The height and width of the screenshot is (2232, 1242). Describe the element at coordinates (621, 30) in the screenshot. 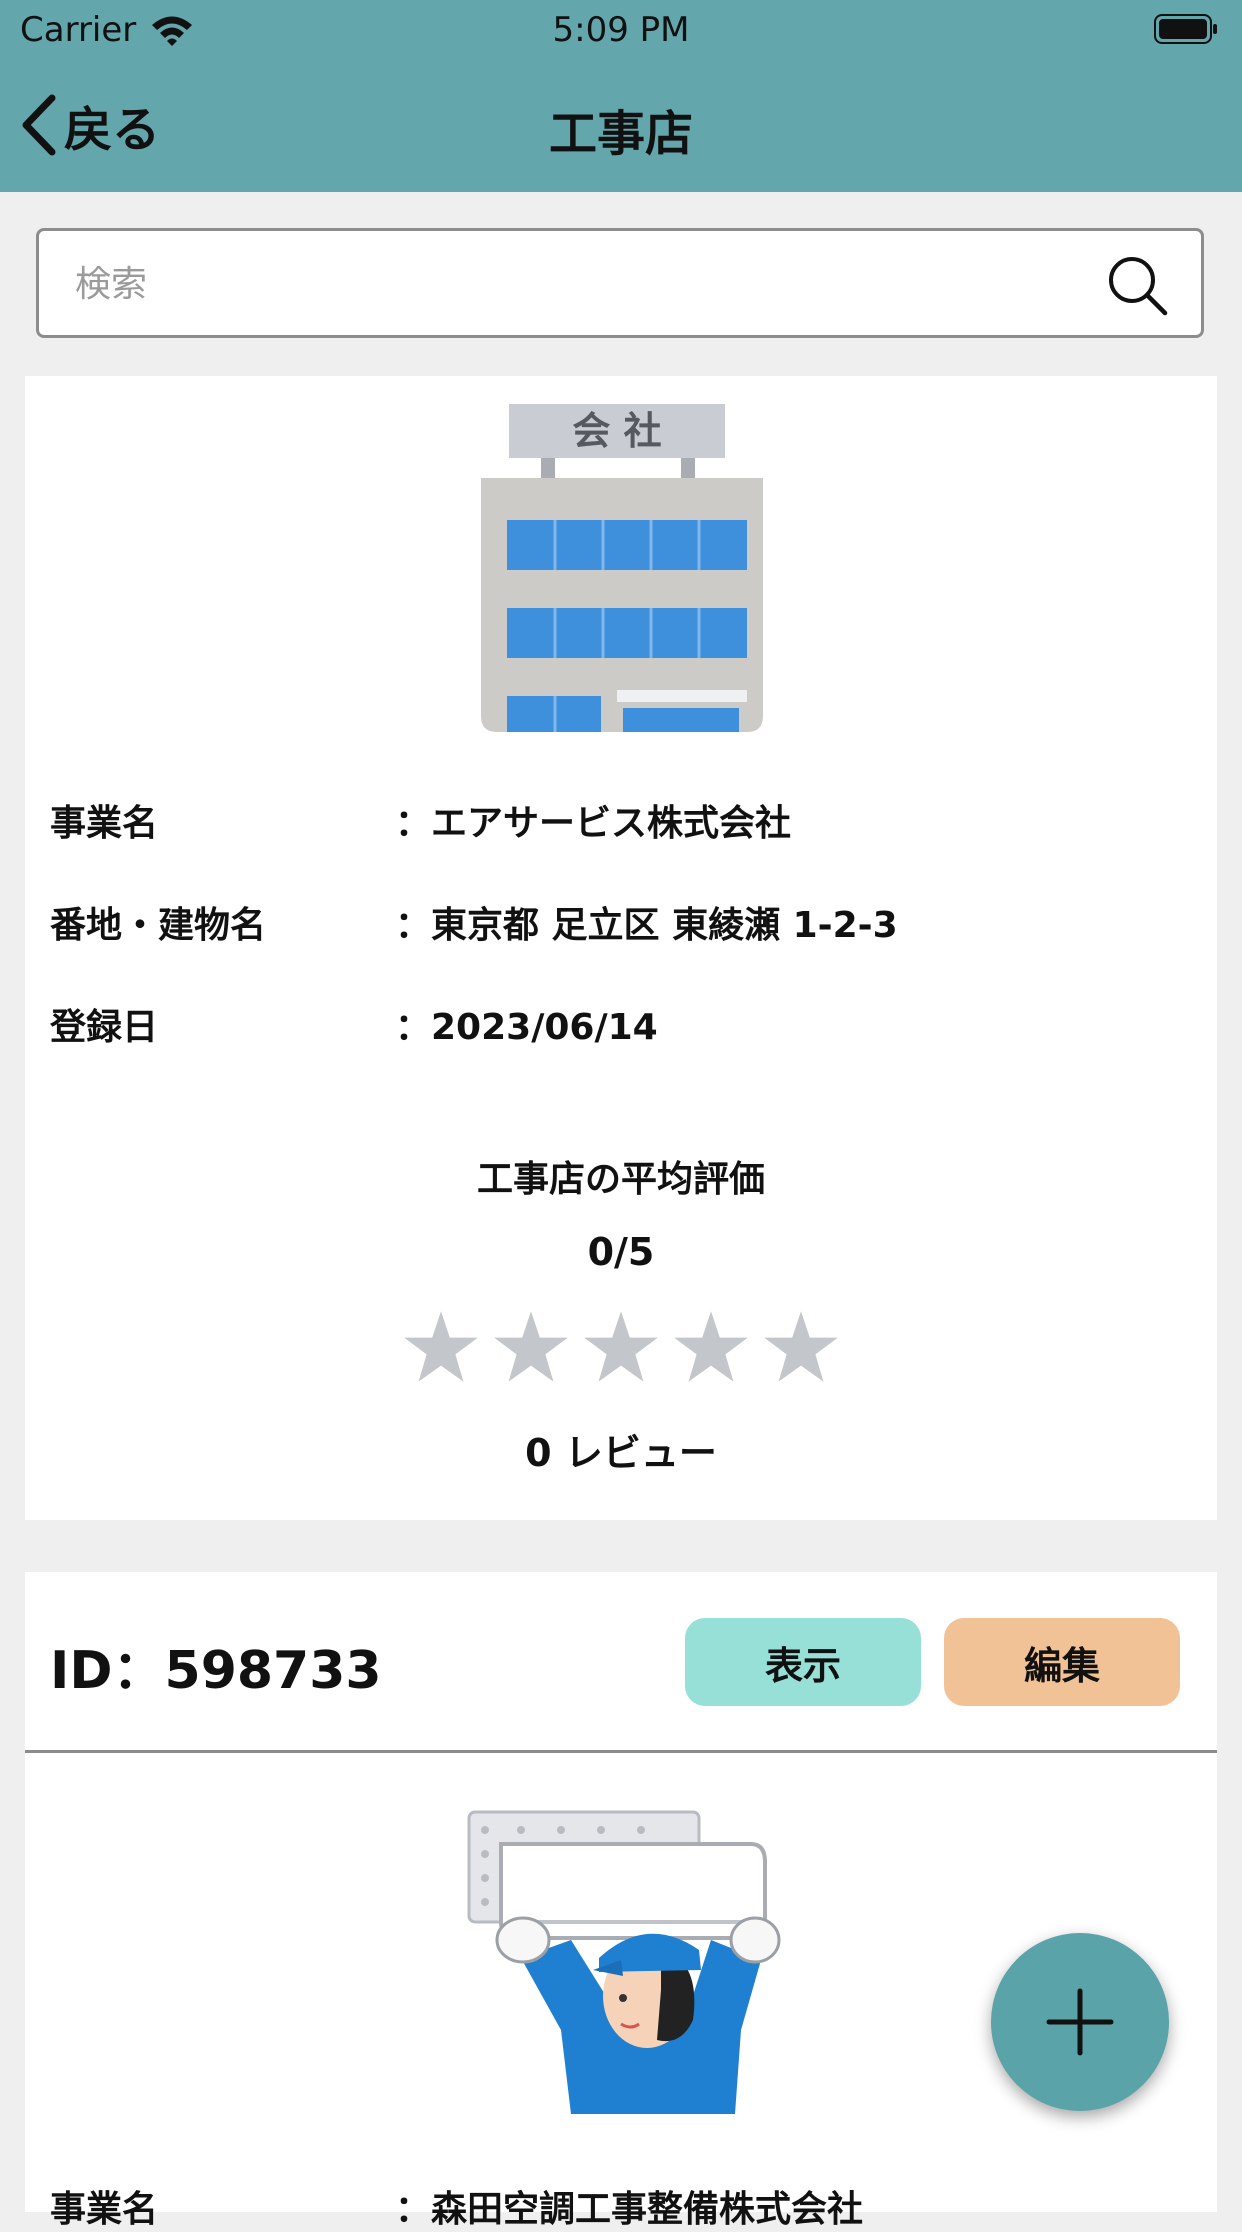

I see `clock-time: 5:09 PM` at that location.